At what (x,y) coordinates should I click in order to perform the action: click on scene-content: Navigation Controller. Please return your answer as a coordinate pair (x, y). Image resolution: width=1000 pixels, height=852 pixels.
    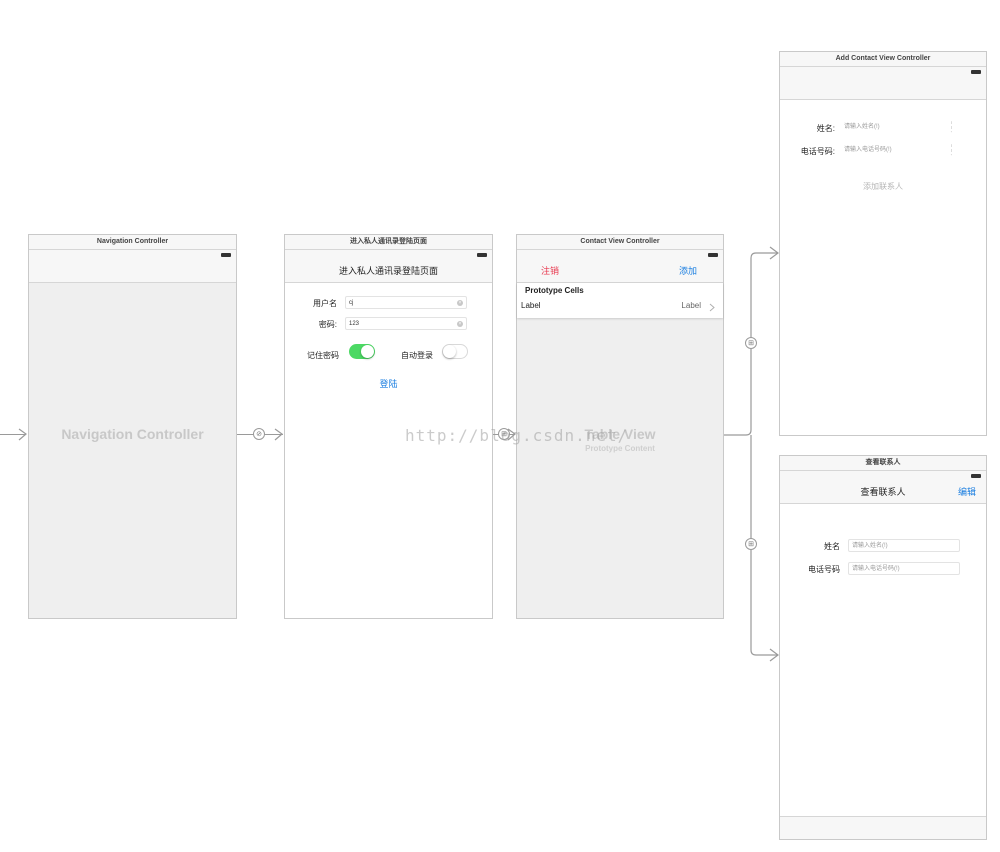
    Looking at the image, I should click on (132, 450).